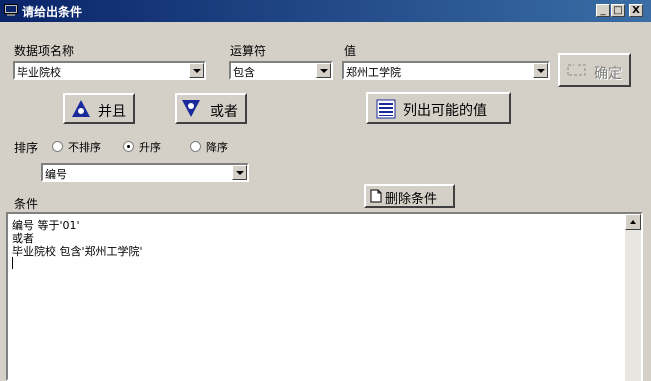 The height and width of the screenshot is (381, 651). I want to click on value-select: 郑州工学院, so click(446, 70).